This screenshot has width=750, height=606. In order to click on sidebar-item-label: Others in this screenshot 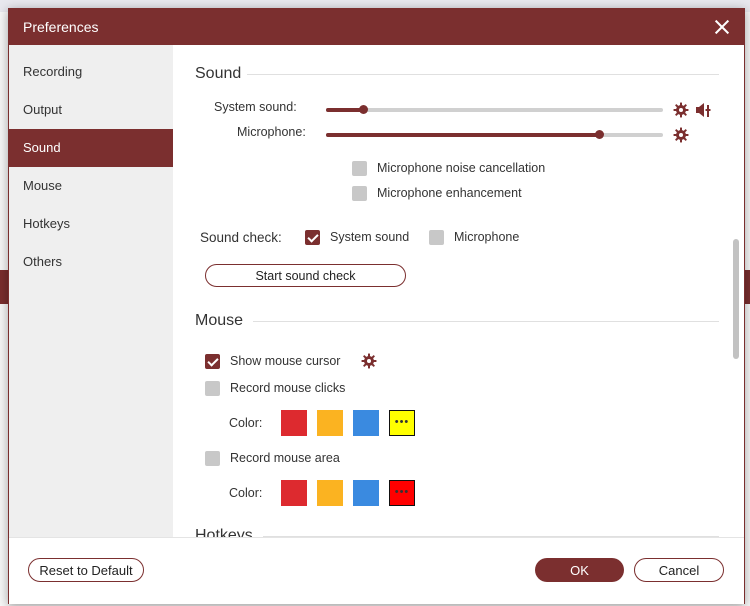, I will do `click(43, 261)`.